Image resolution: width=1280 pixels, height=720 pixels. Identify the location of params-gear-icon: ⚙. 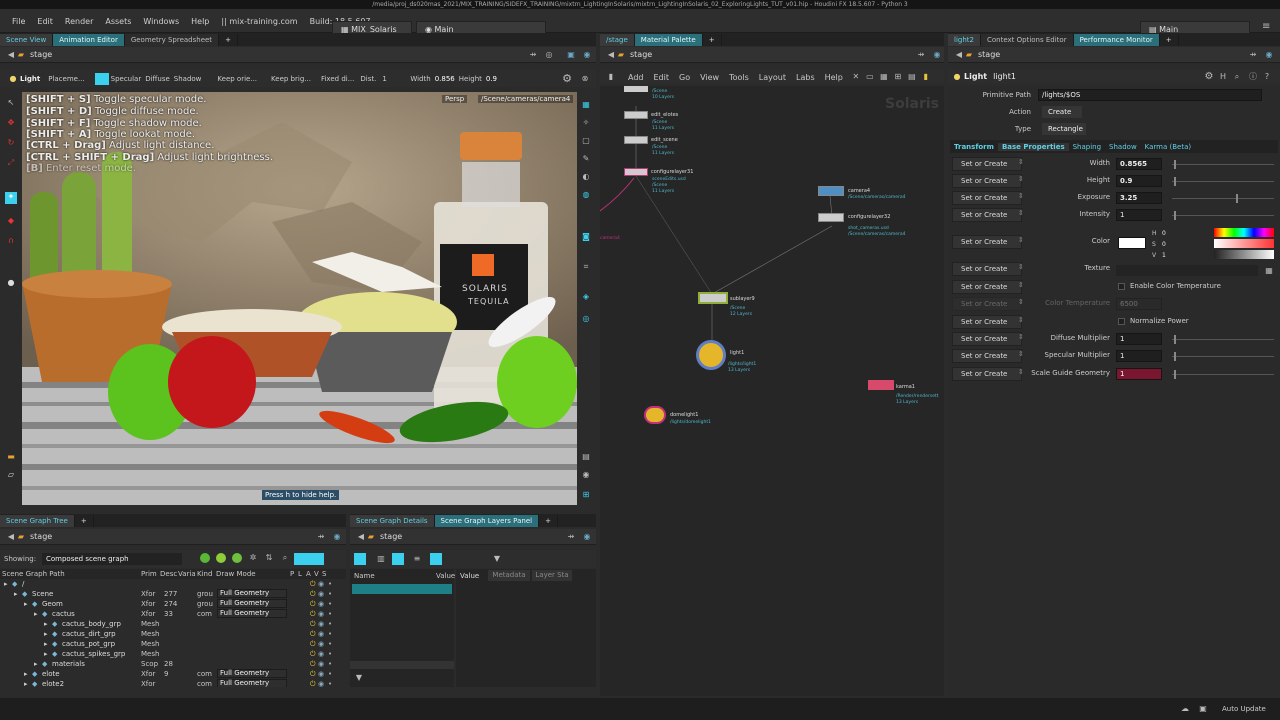
(1209, 76).